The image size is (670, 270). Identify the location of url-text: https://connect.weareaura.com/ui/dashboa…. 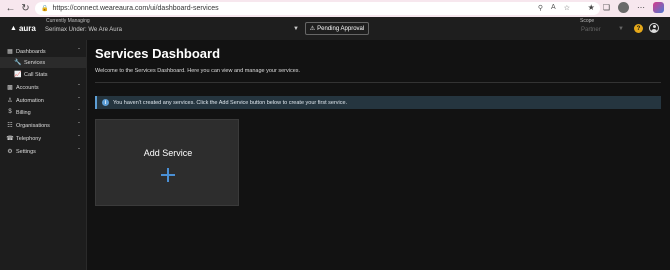
(135, 8).